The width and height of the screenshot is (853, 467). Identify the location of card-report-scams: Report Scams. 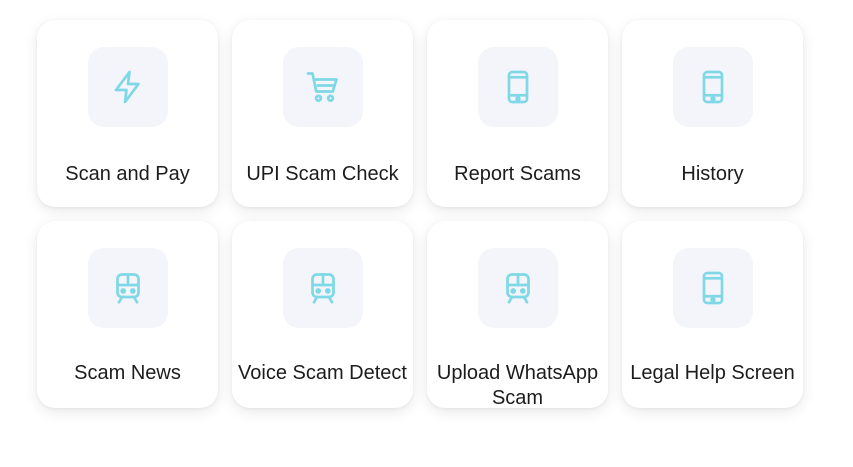
(517, 113).